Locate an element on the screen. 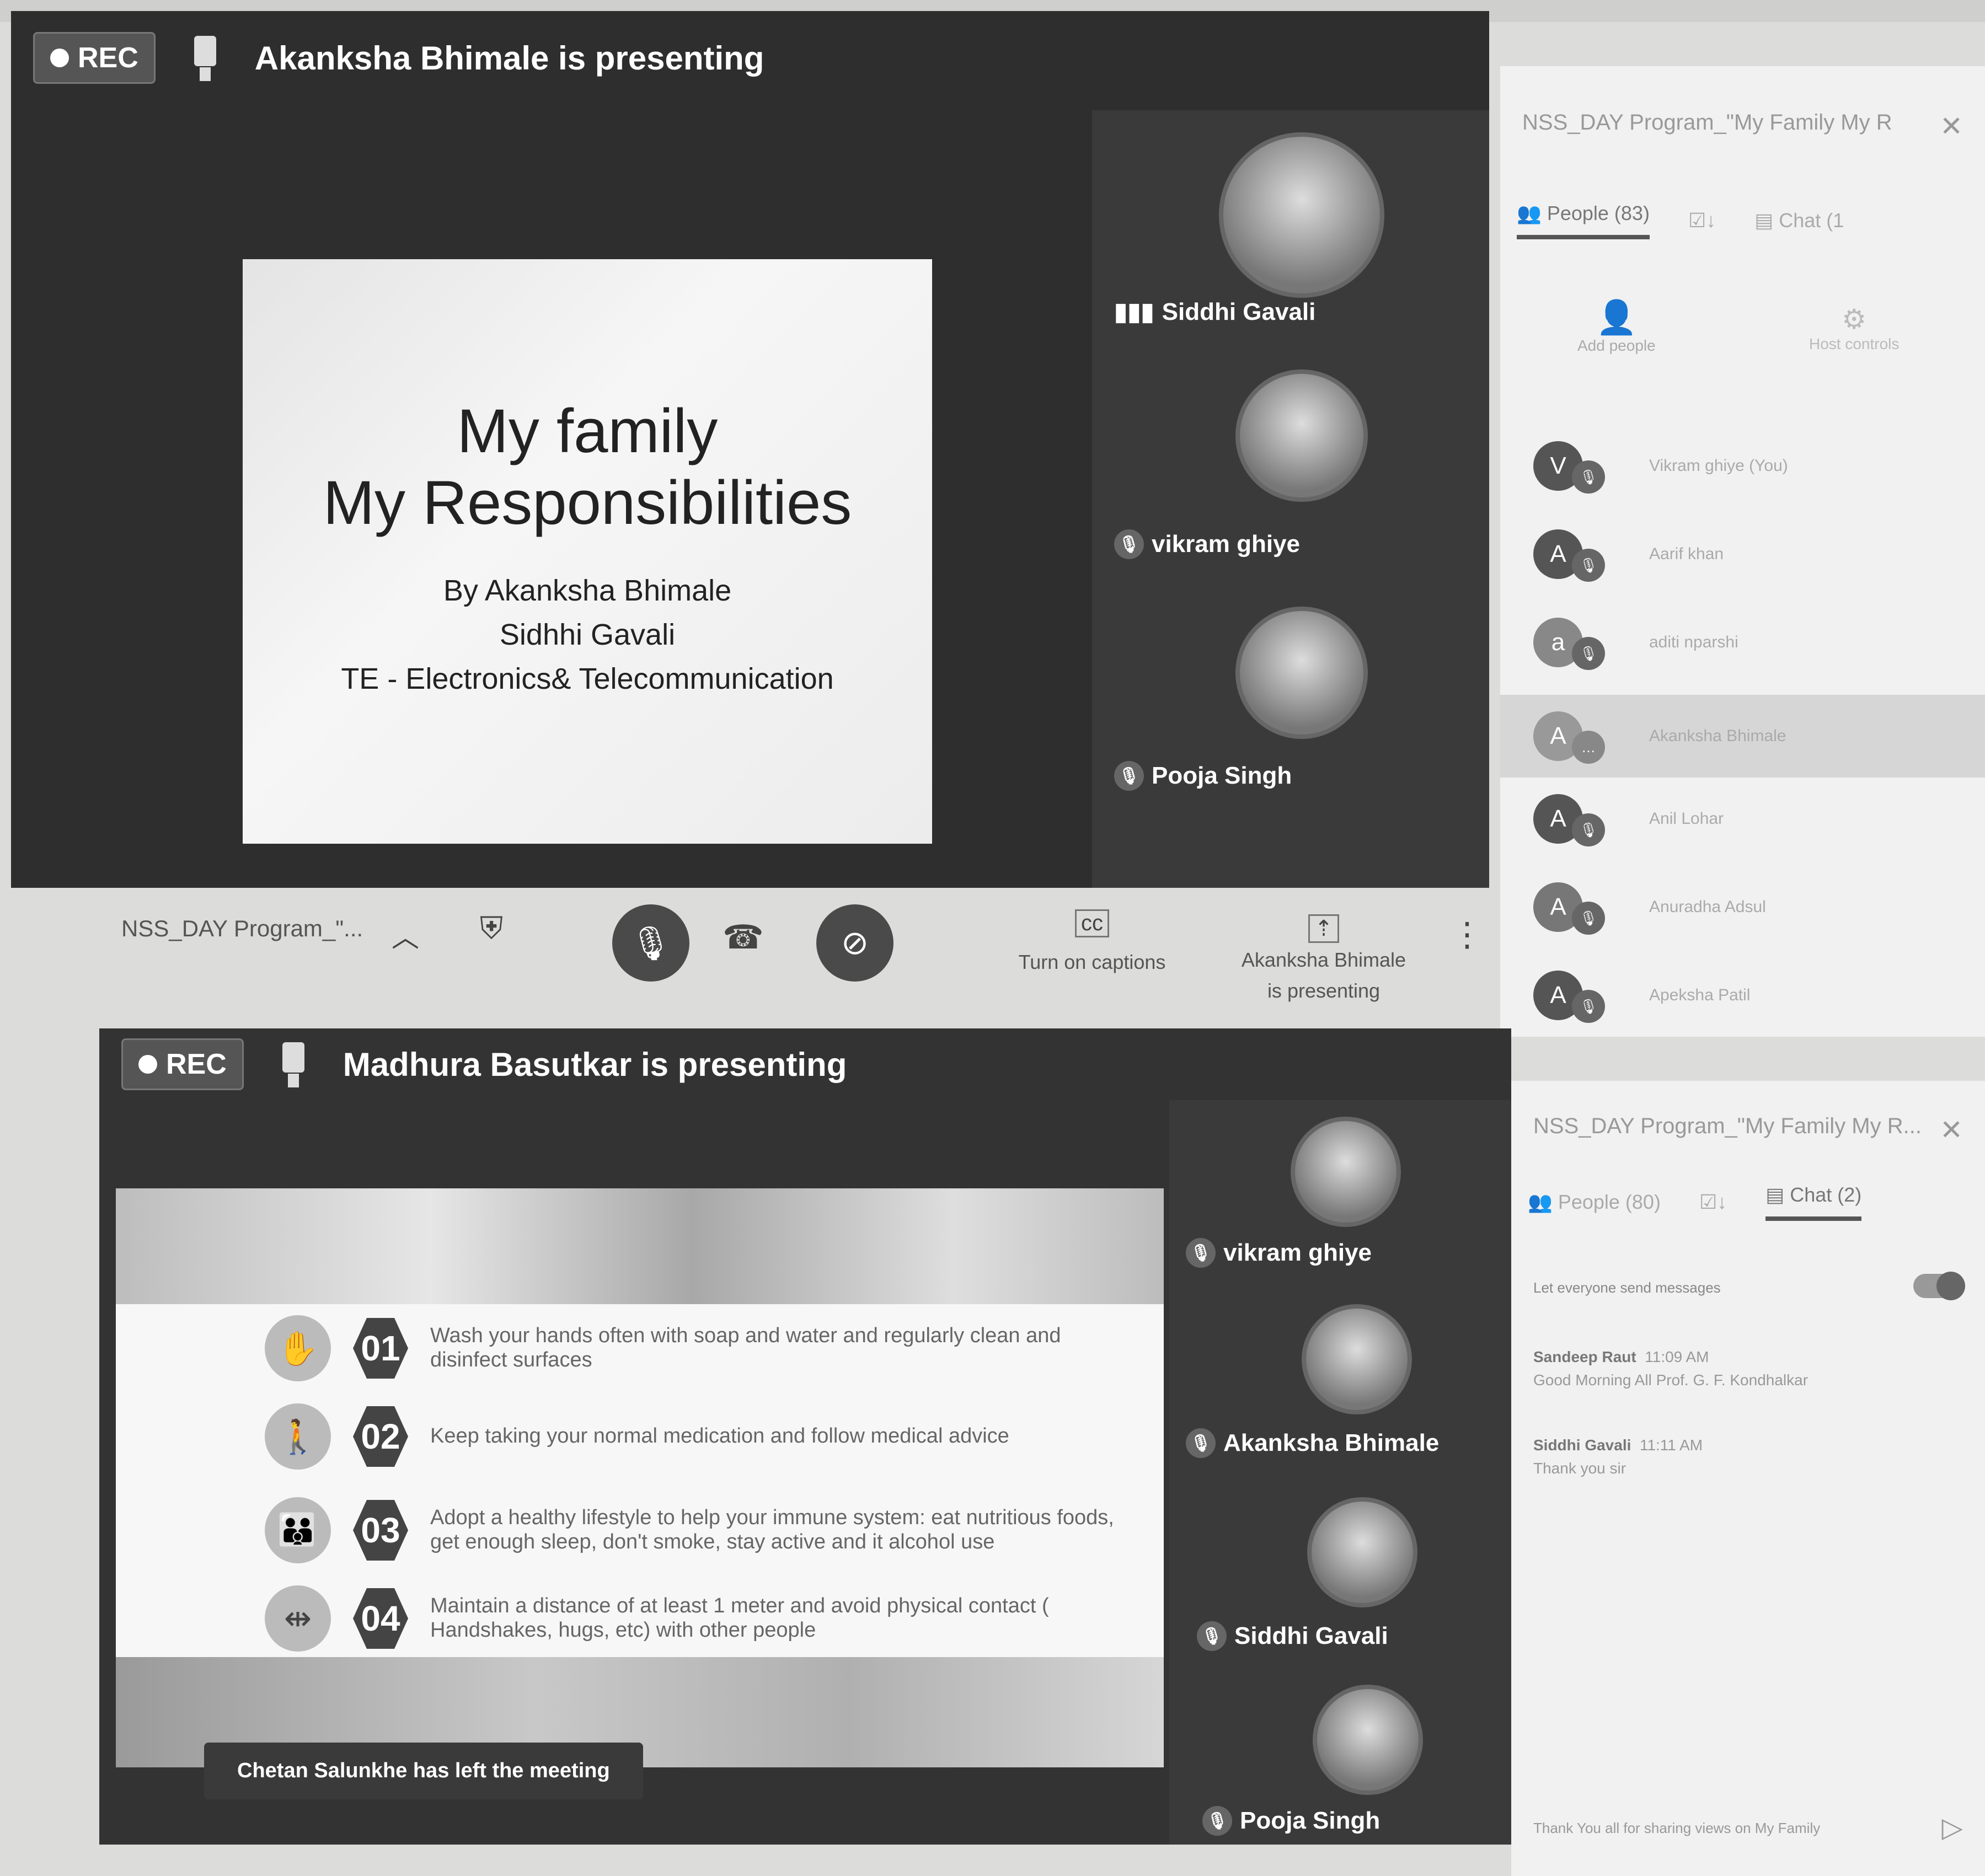  tile-name-wrap: 🎙 Akanksha Bhimale is located at coordinates (1312, 1443).